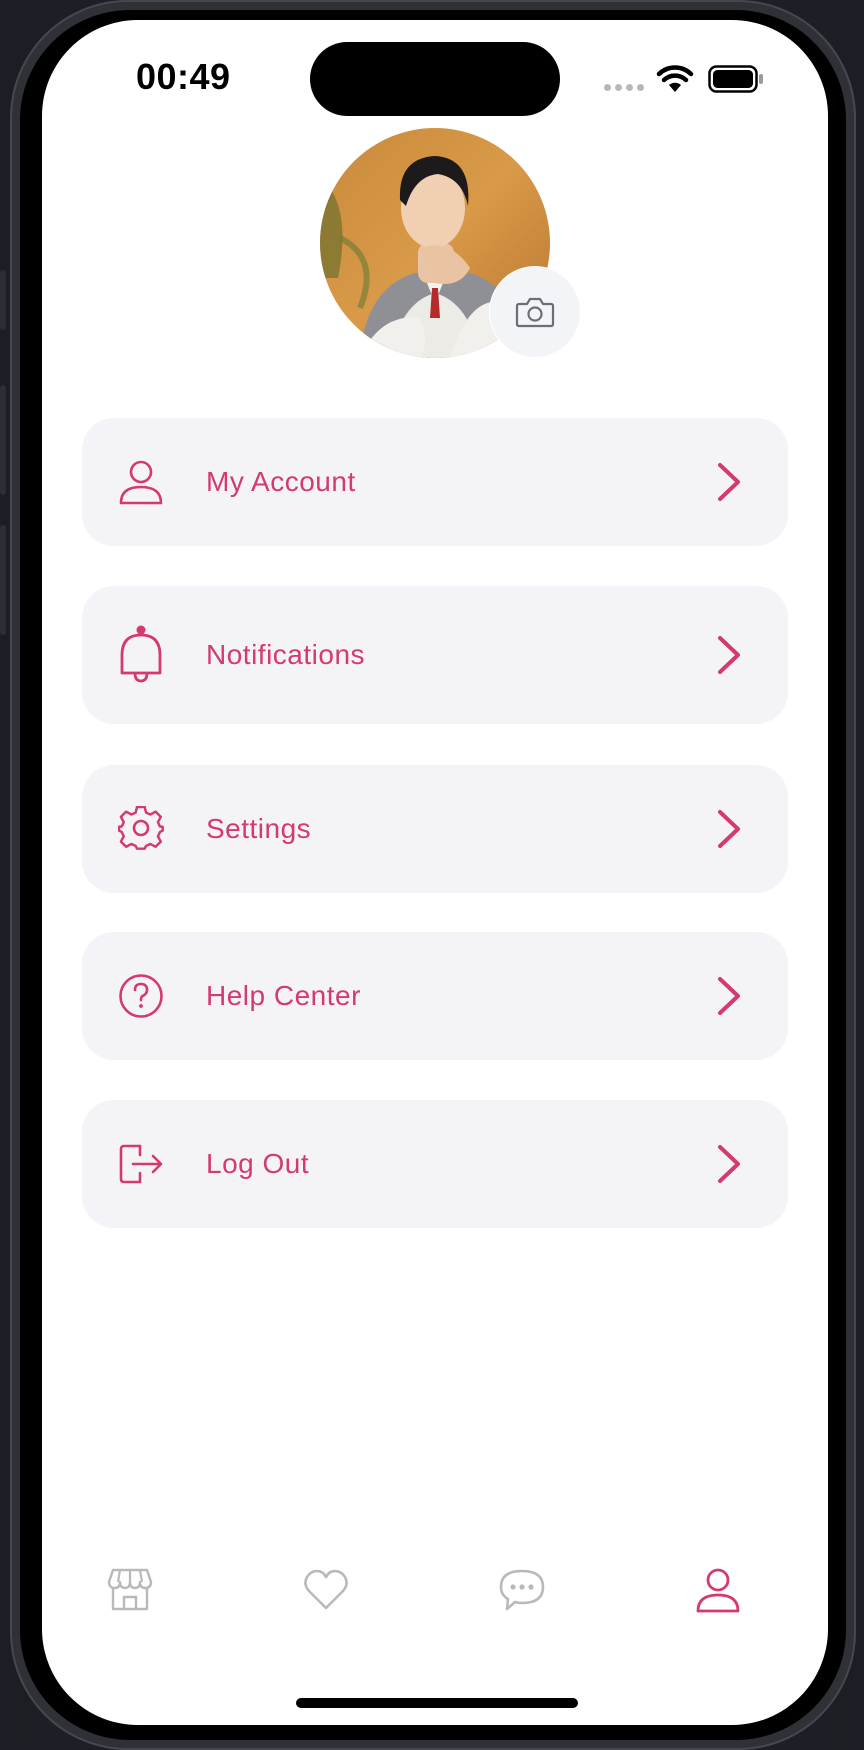  Describe the element at coordinates (624, 87) in the screenshot. I see `cellular-signal-icon` at that location.